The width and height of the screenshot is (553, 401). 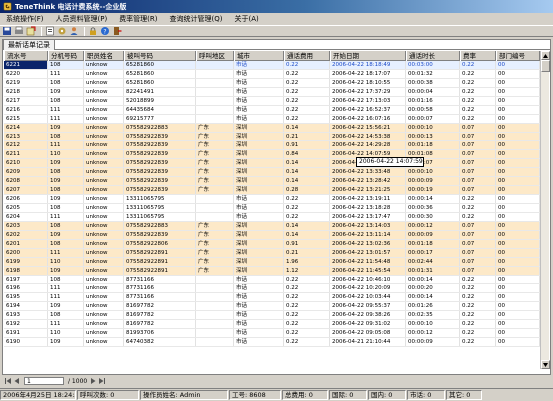 What do you see at coordinates (518, 56) in the screenshot?
I see `column-header: 部门编号` at bounding box center [518, 56].